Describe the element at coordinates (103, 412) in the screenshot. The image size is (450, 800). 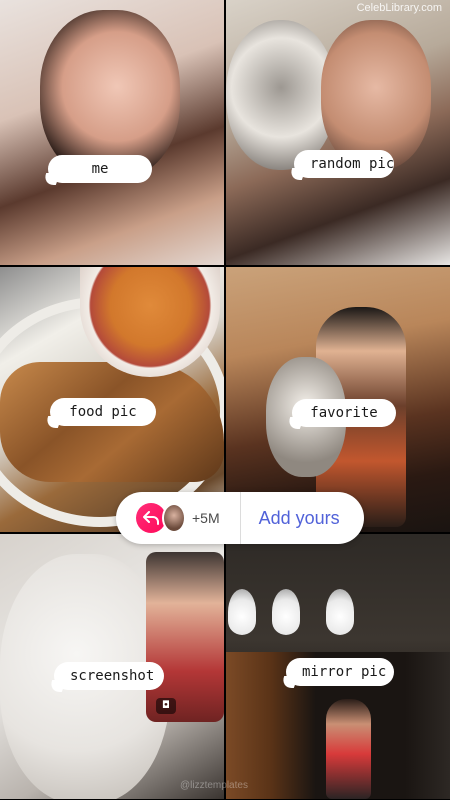
I see `caption-food: food pic` at that location.